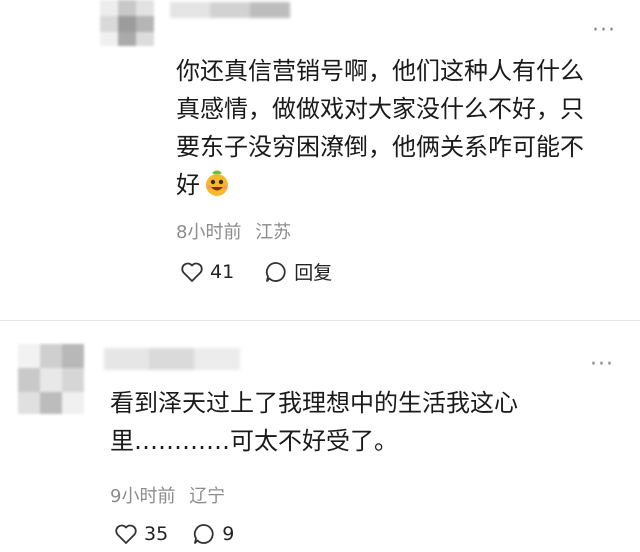  I want to click on like-count: 41, so click(222, 271).